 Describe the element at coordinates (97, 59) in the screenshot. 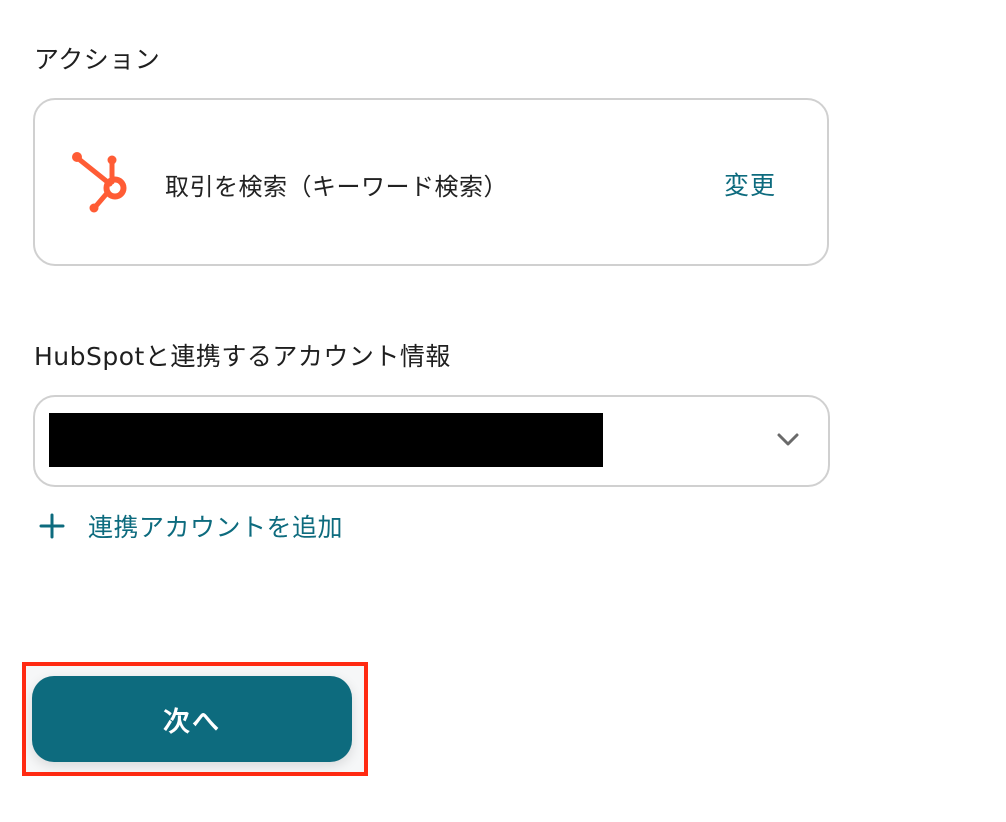

I see `action-section-label: アクション` at that location.